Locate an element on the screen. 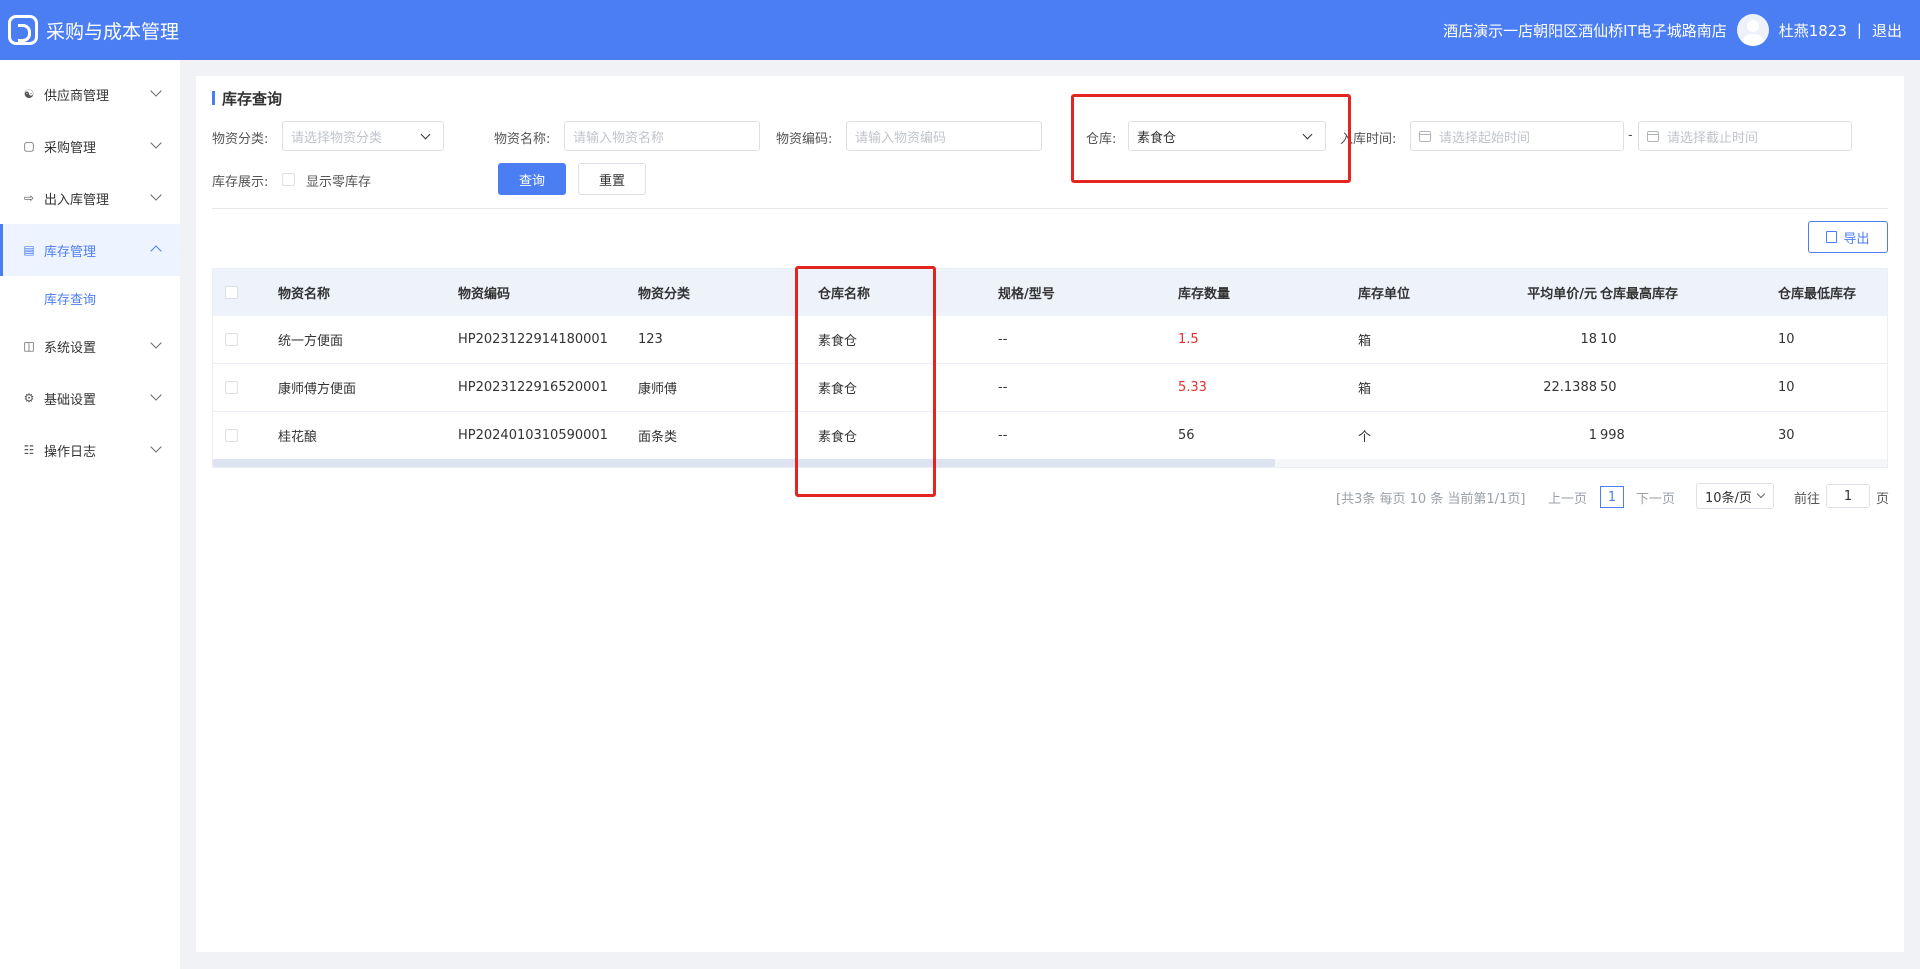  cell-max: 50 is located at coordinates (1608, 387).